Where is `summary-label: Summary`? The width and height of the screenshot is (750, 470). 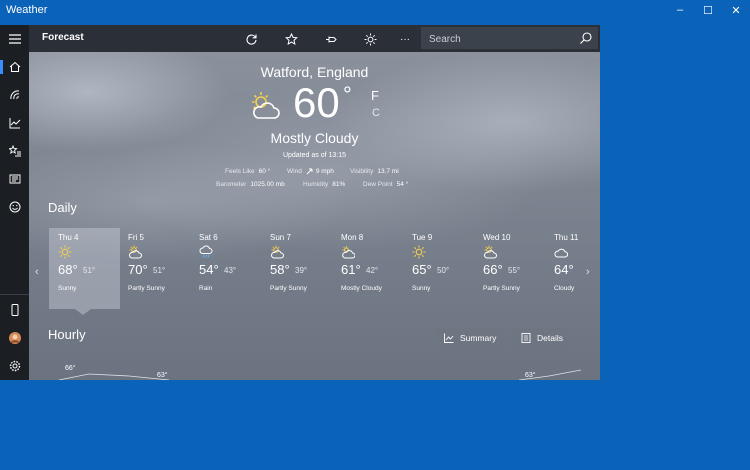 summary-label: Summary is located at coordinates (478, 337).